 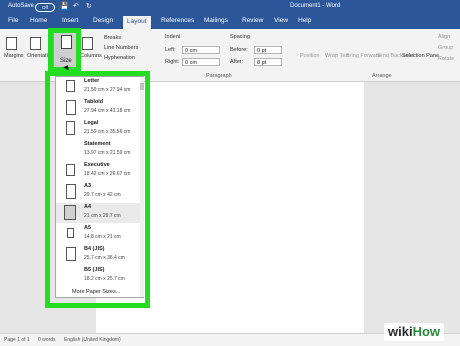 What do you see at coordinates (91, 56) in the screenshot?
I see `columns-button: Columns` at bounding box center [91, 56].